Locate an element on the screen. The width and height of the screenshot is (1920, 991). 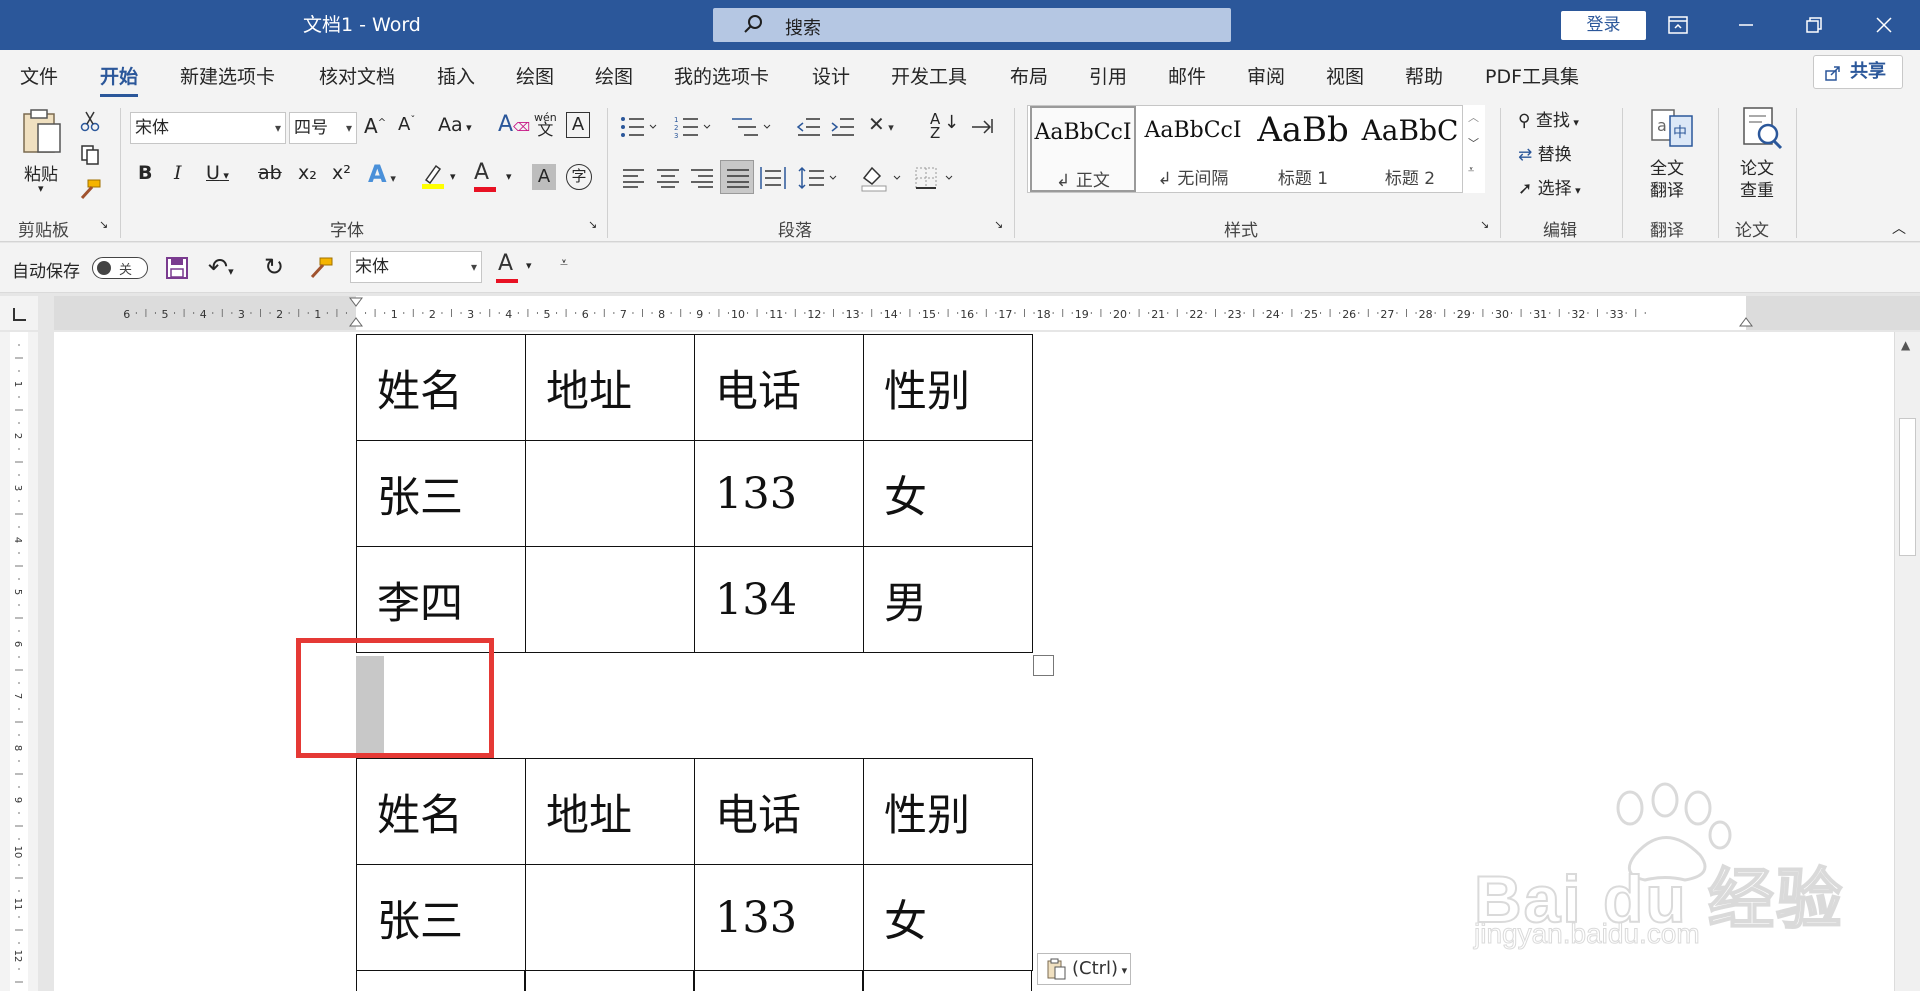
style-heading-2: AaBbC 标题 2 is located at coordinates (1410, 149).